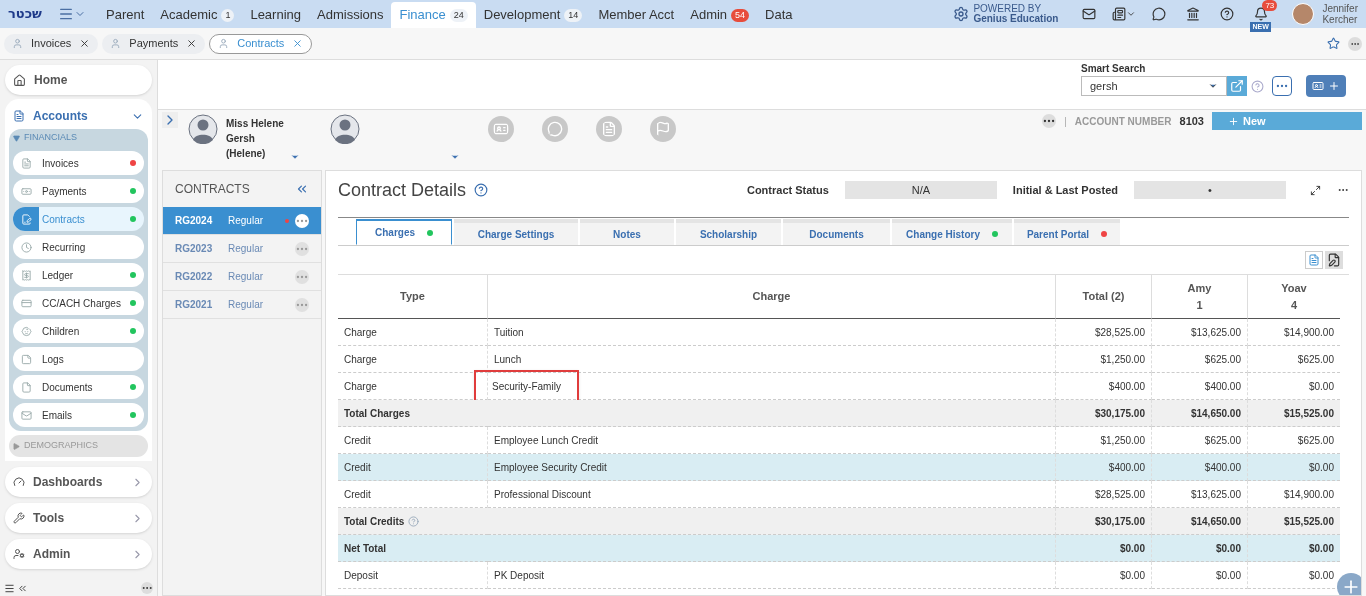 This screenshot has height=596, width=1366. Describe the element at coordinates (1340, 8) in the screenshot. I see `user-name: Jennifer` at that location.